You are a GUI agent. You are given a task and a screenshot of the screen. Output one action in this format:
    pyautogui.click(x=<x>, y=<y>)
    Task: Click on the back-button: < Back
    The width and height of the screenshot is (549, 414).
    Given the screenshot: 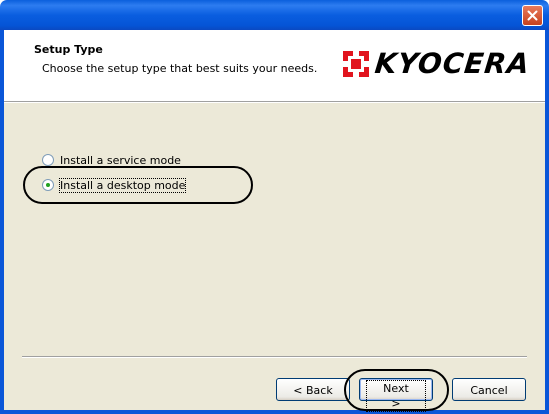 What is the action you would take?
    pyautogui.click(x=313, y=389)
    